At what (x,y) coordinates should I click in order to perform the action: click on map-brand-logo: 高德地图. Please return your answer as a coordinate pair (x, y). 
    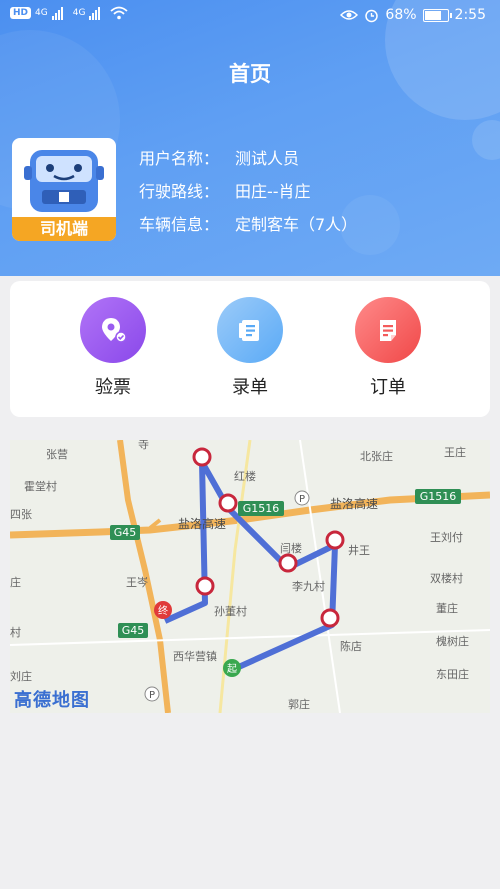
    Looking at the image, I should click on (52, 700).